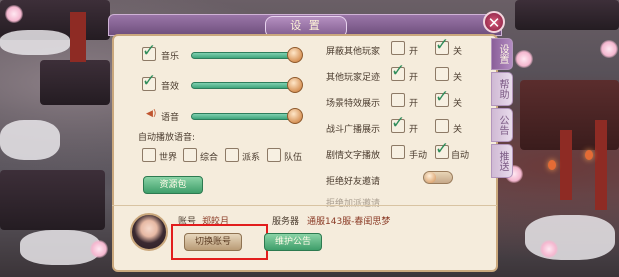 The width and height of the screenshot is (619, 277). Describe the element at coordinates (170, 87) in the screenshot. I see `sfx-label: 音效` at that location.